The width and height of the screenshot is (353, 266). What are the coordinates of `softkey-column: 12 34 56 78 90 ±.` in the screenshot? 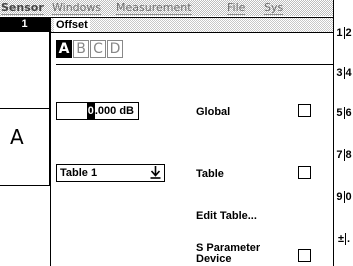 It's located at (343, 133).